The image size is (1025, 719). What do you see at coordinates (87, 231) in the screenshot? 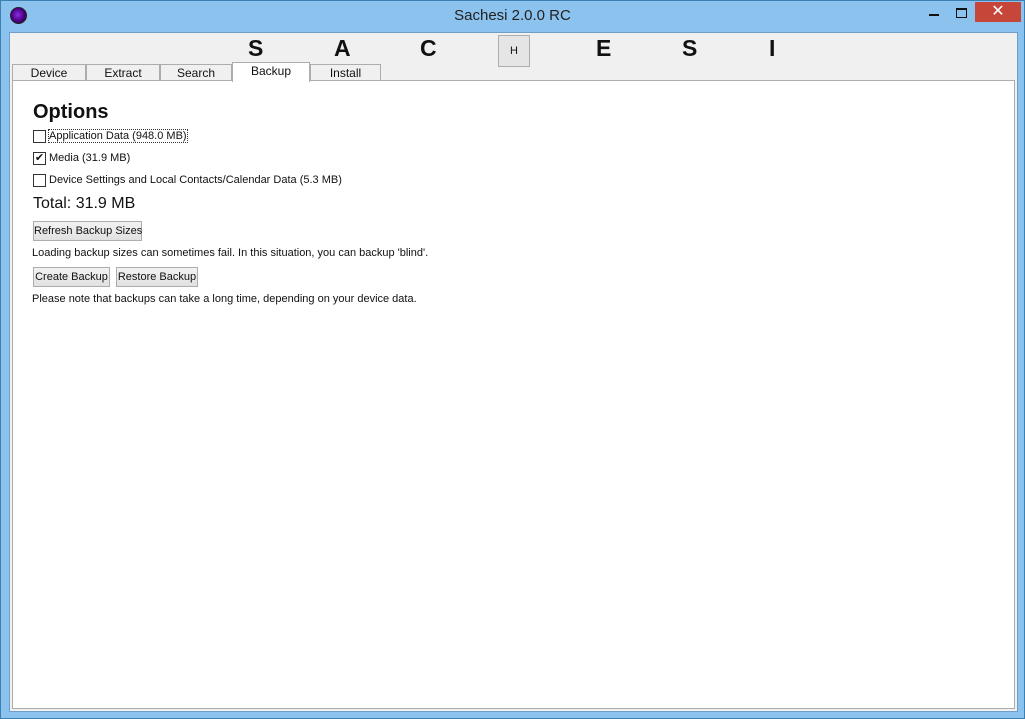
I see `refresh-backup-sizes-button: Refresh Backup Sizes` at bounding box center [87, 231].